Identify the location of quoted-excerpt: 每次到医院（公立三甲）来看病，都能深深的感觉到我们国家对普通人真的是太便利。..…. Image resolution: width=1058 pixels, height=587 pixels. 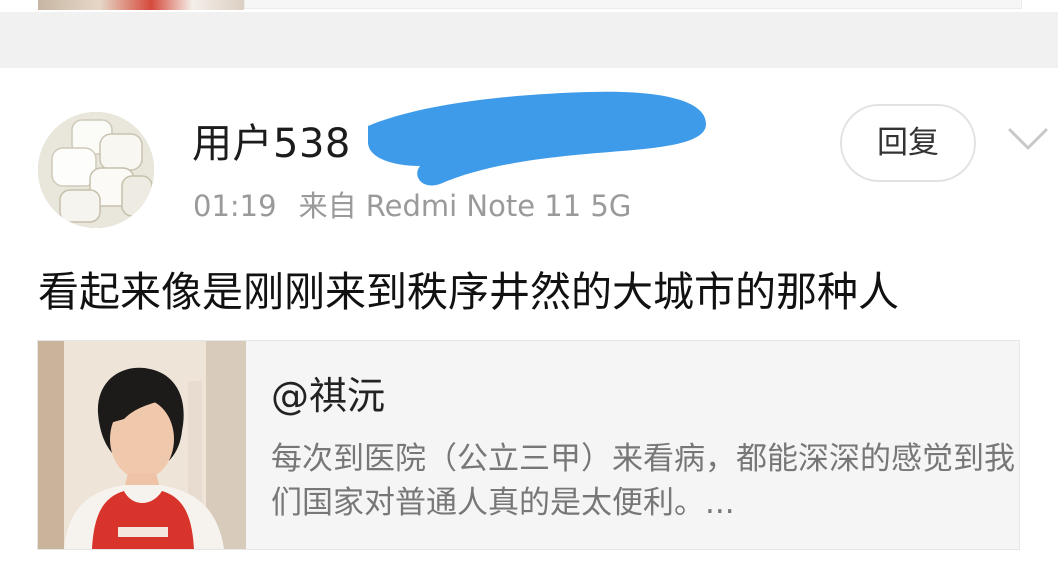
(643, 481).